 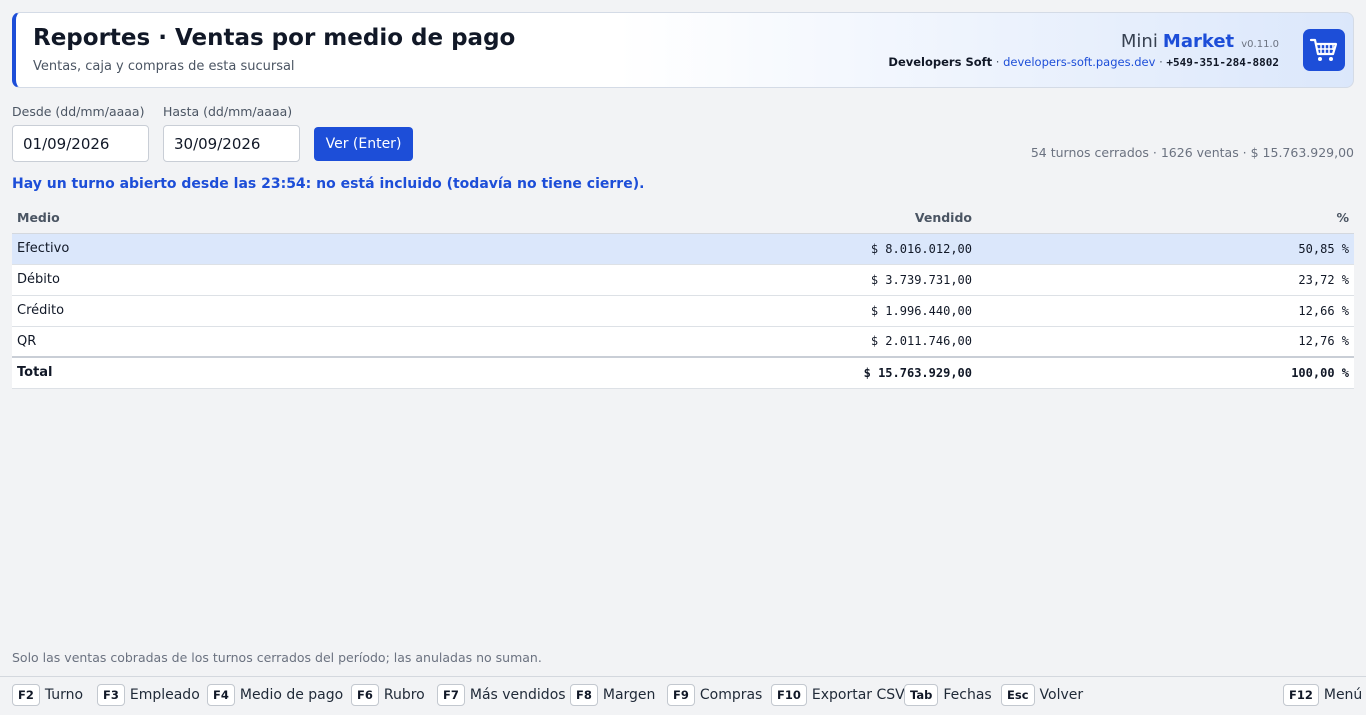 I want to click on key-badge: Tab, so click(x=921, y=695).